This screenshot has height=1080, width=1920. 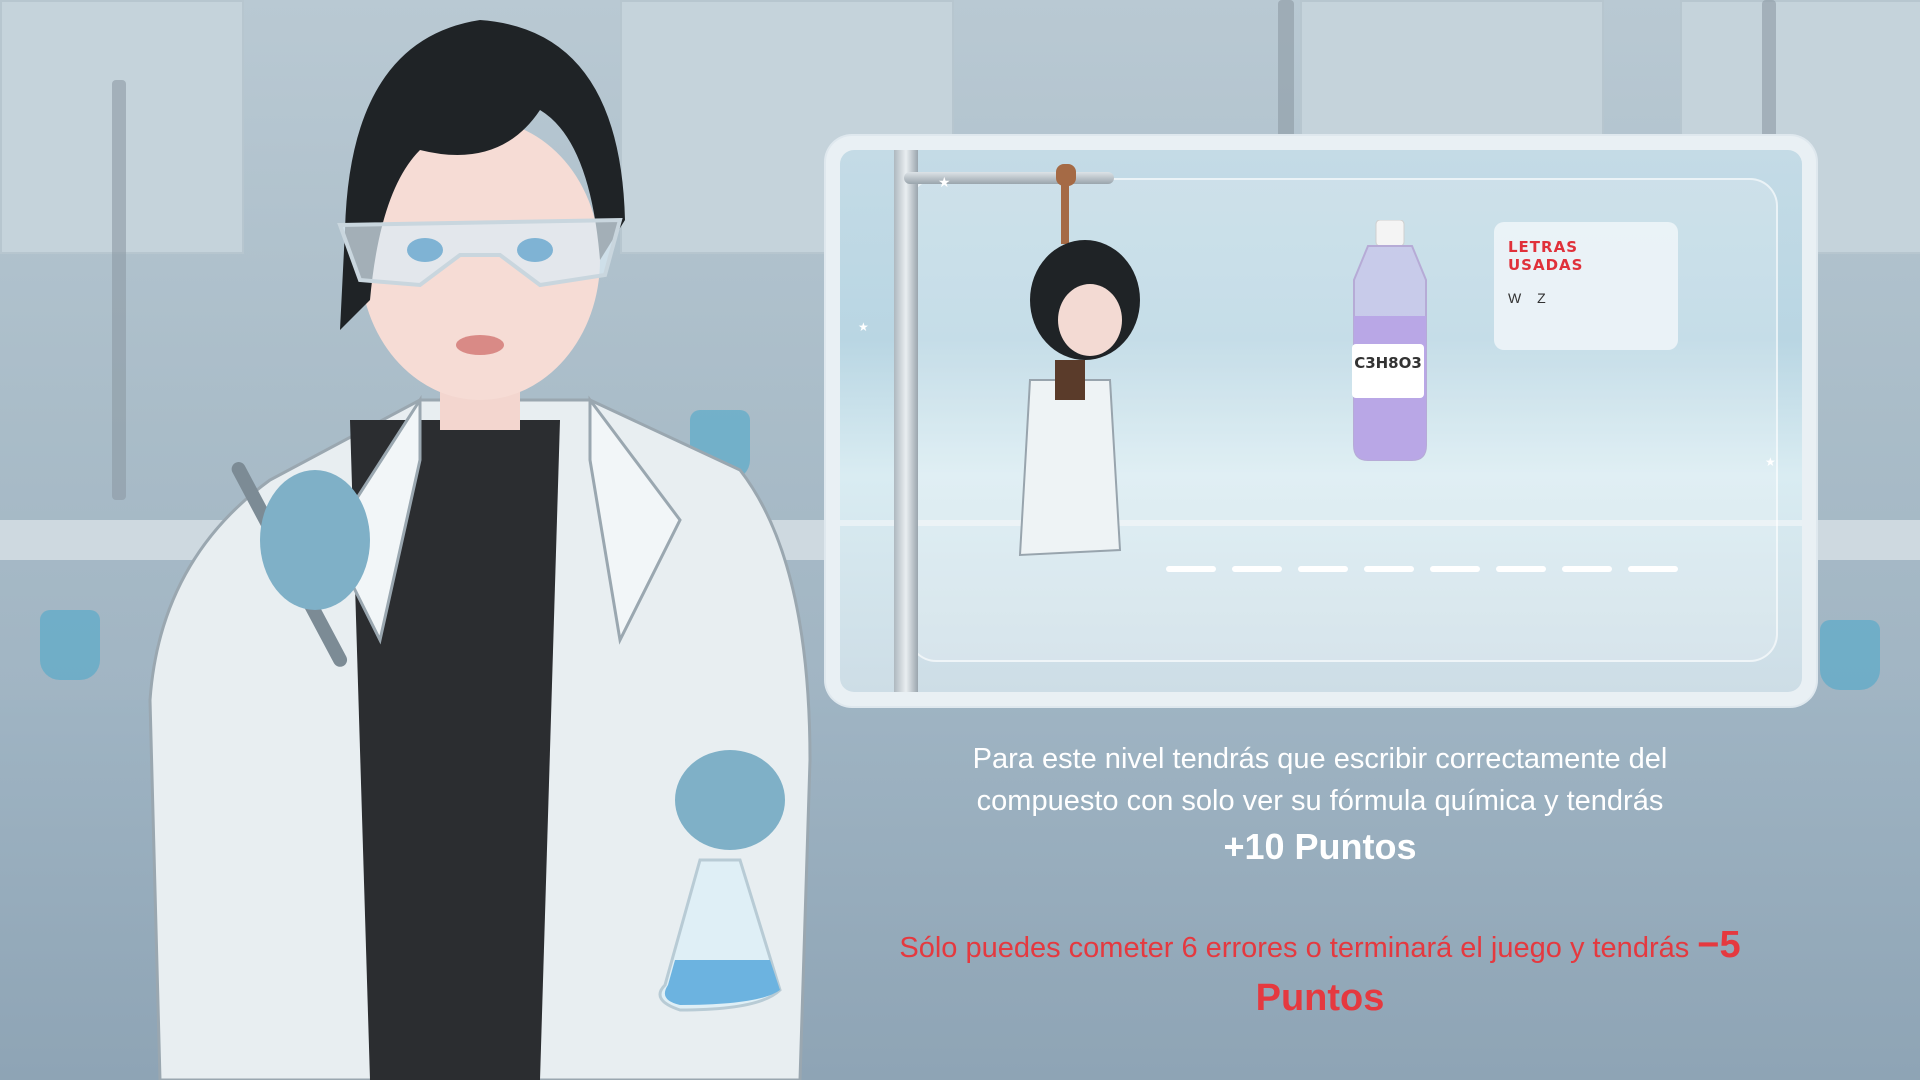 What do you see at coordinates (1719, 945) in the screenshot?
I see `penalty-value: −5` at bounding box center [1719, 945].